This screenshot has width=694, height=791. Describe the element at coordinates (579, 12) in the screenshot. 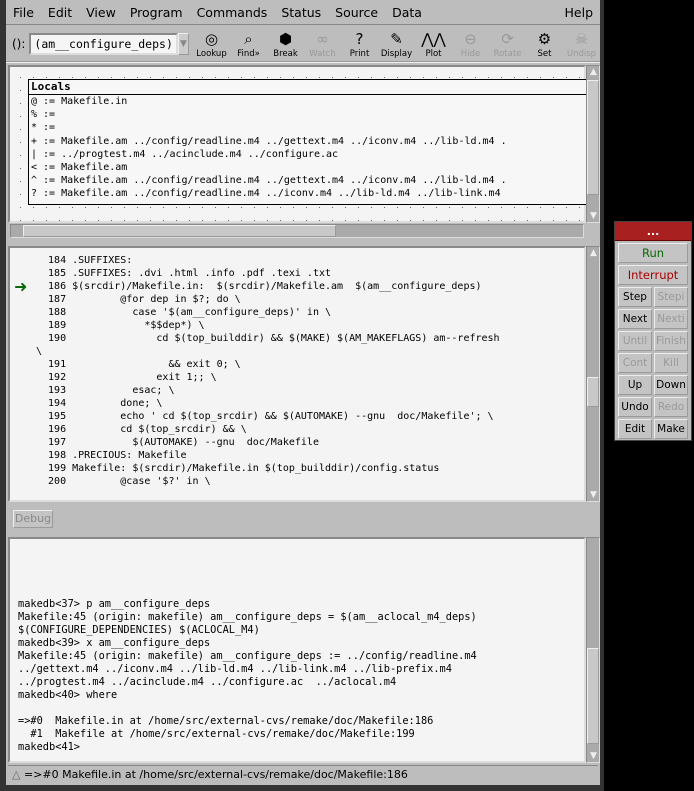

I see `menu-help: Help` at that location.